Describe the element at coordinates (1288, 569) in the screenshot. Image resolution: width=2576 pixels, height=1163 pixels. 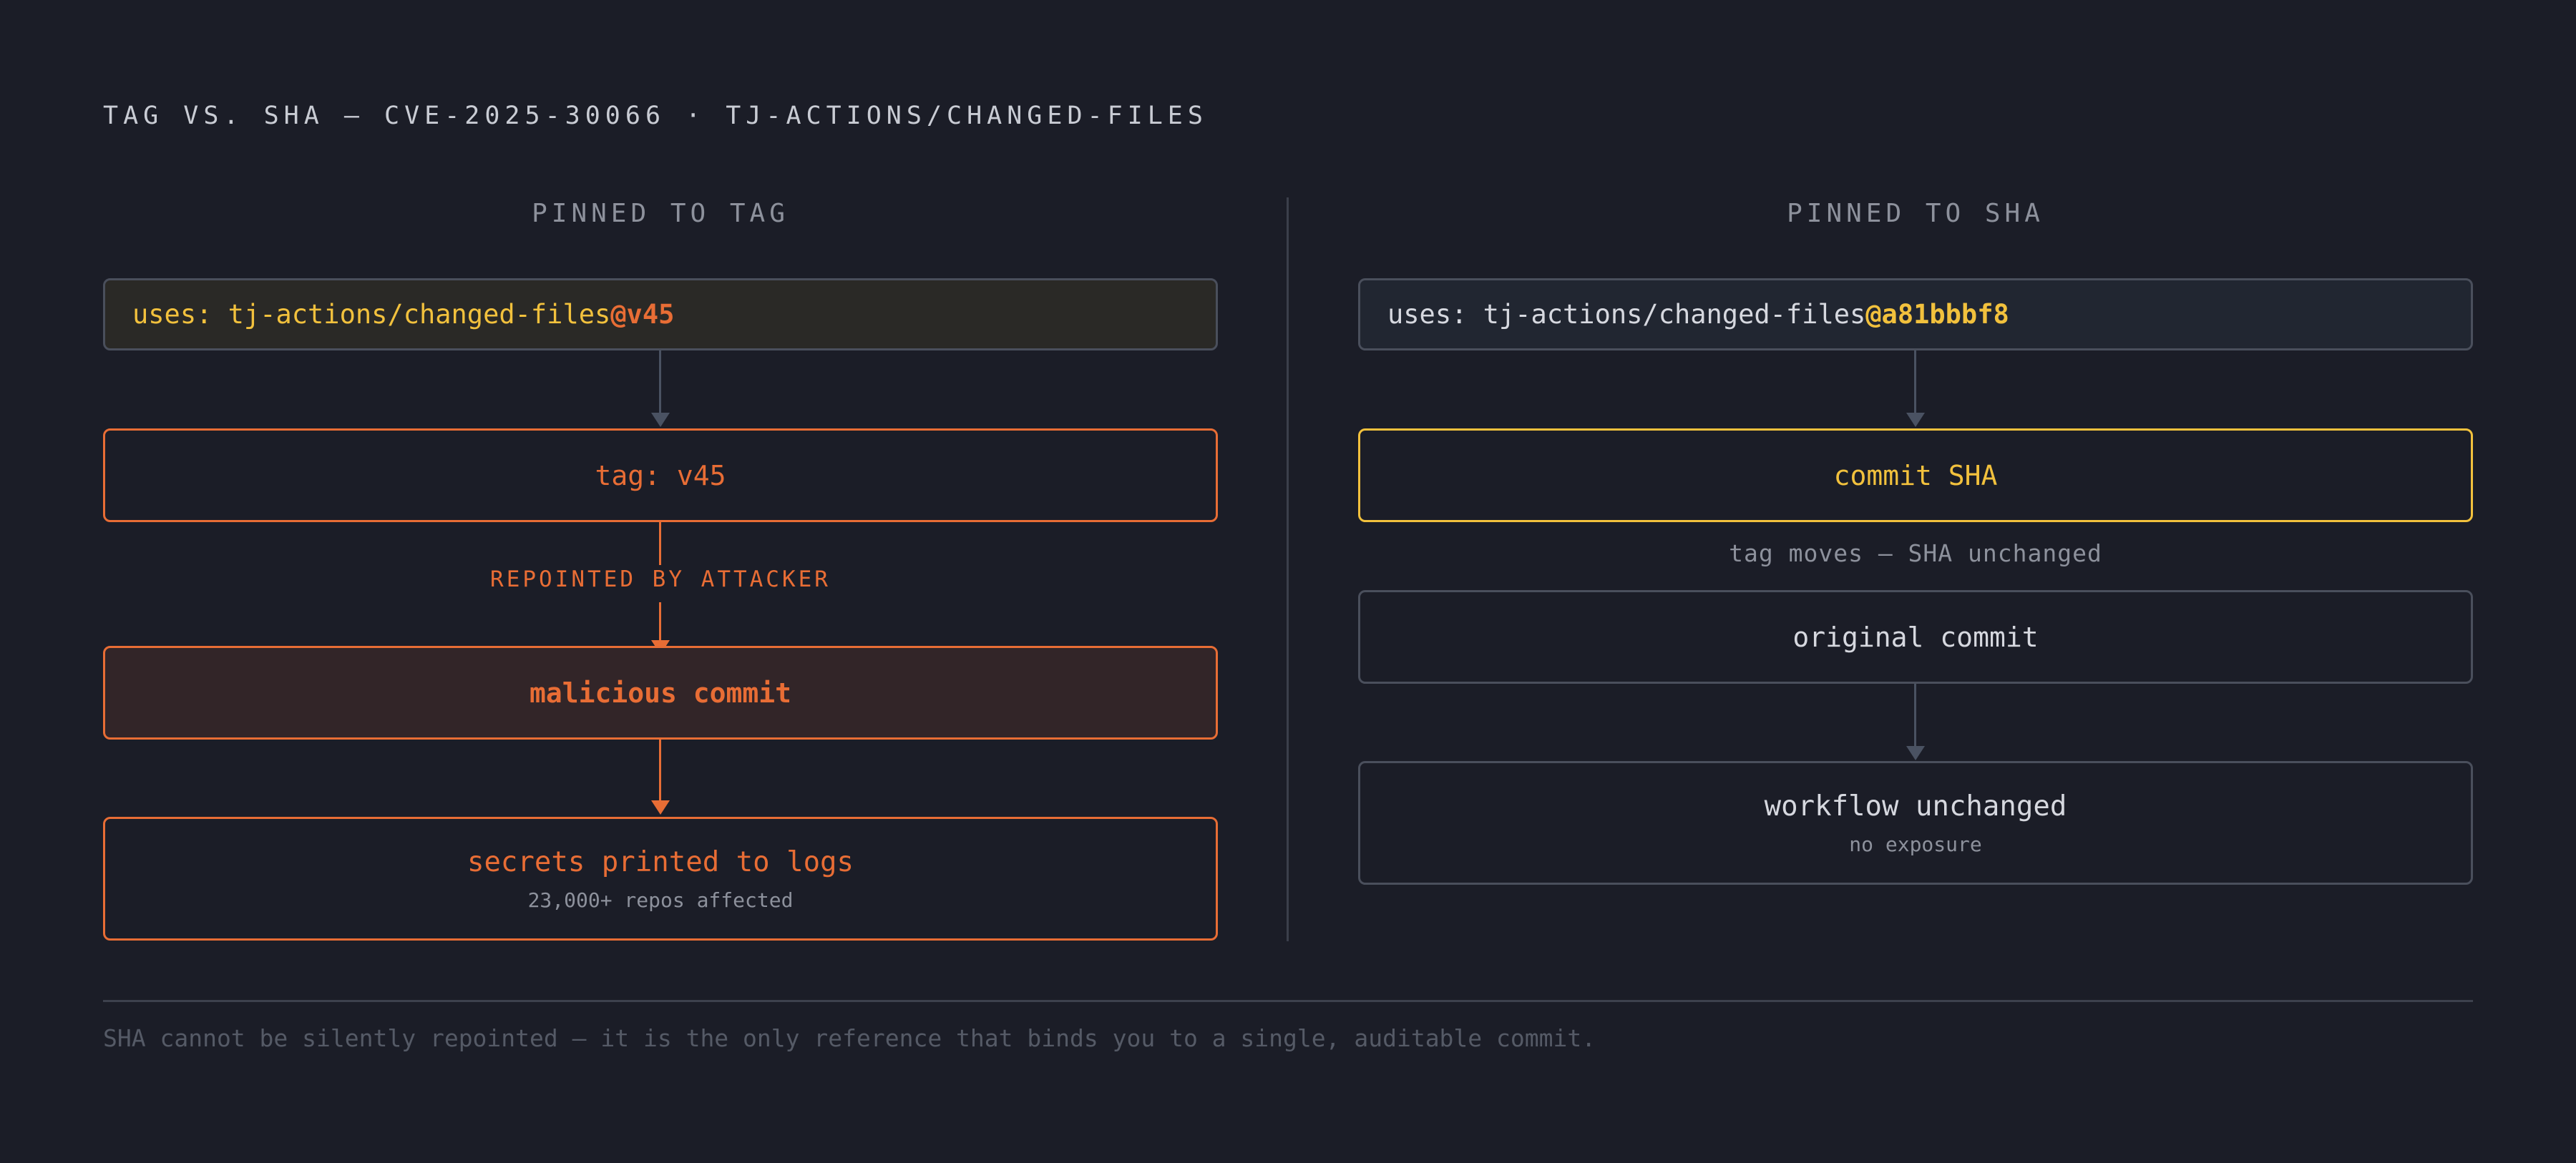
I see `column-divider` at that location.